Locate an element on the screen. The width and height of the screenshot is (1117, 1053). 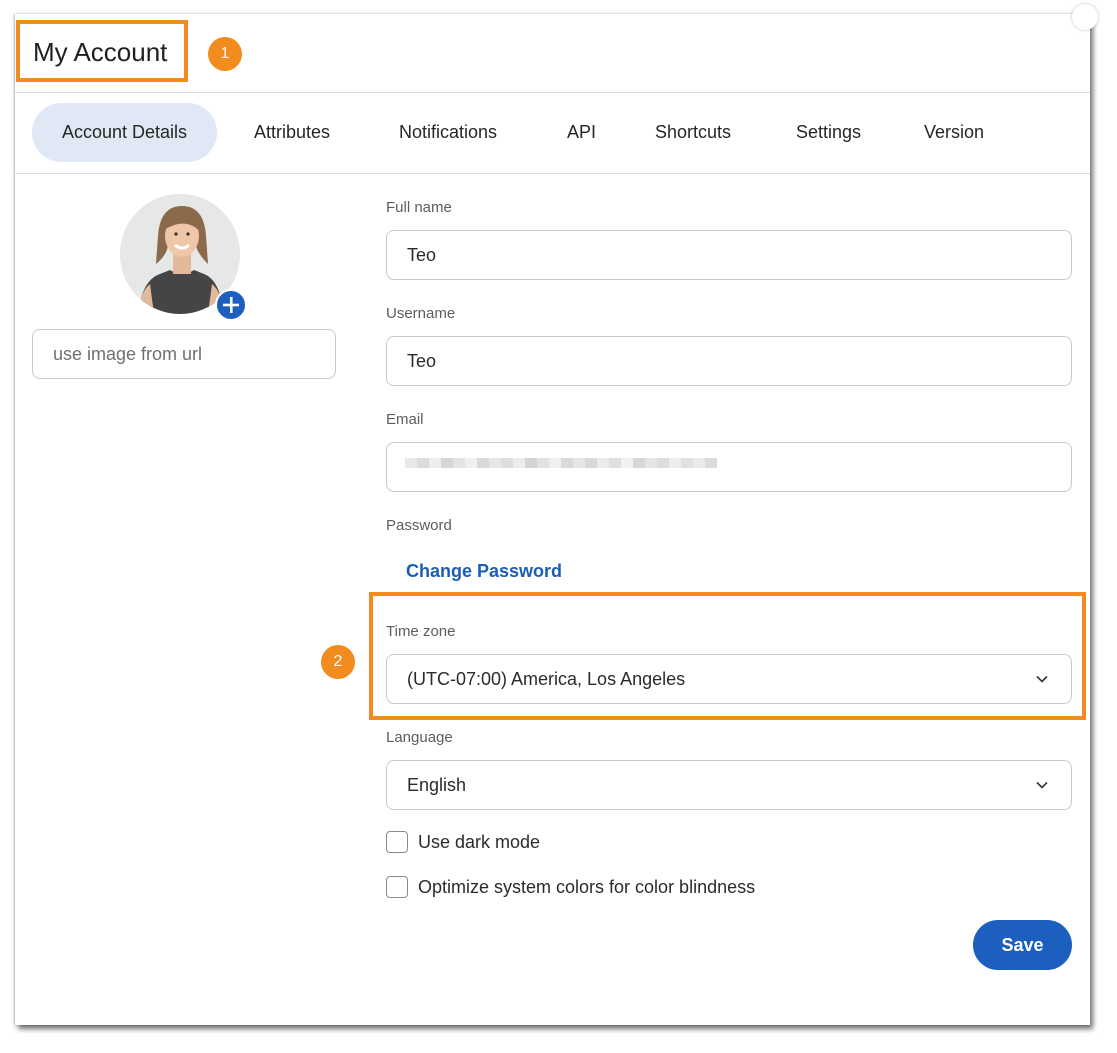
save-button: Save is located at coordinates (1022, 945).